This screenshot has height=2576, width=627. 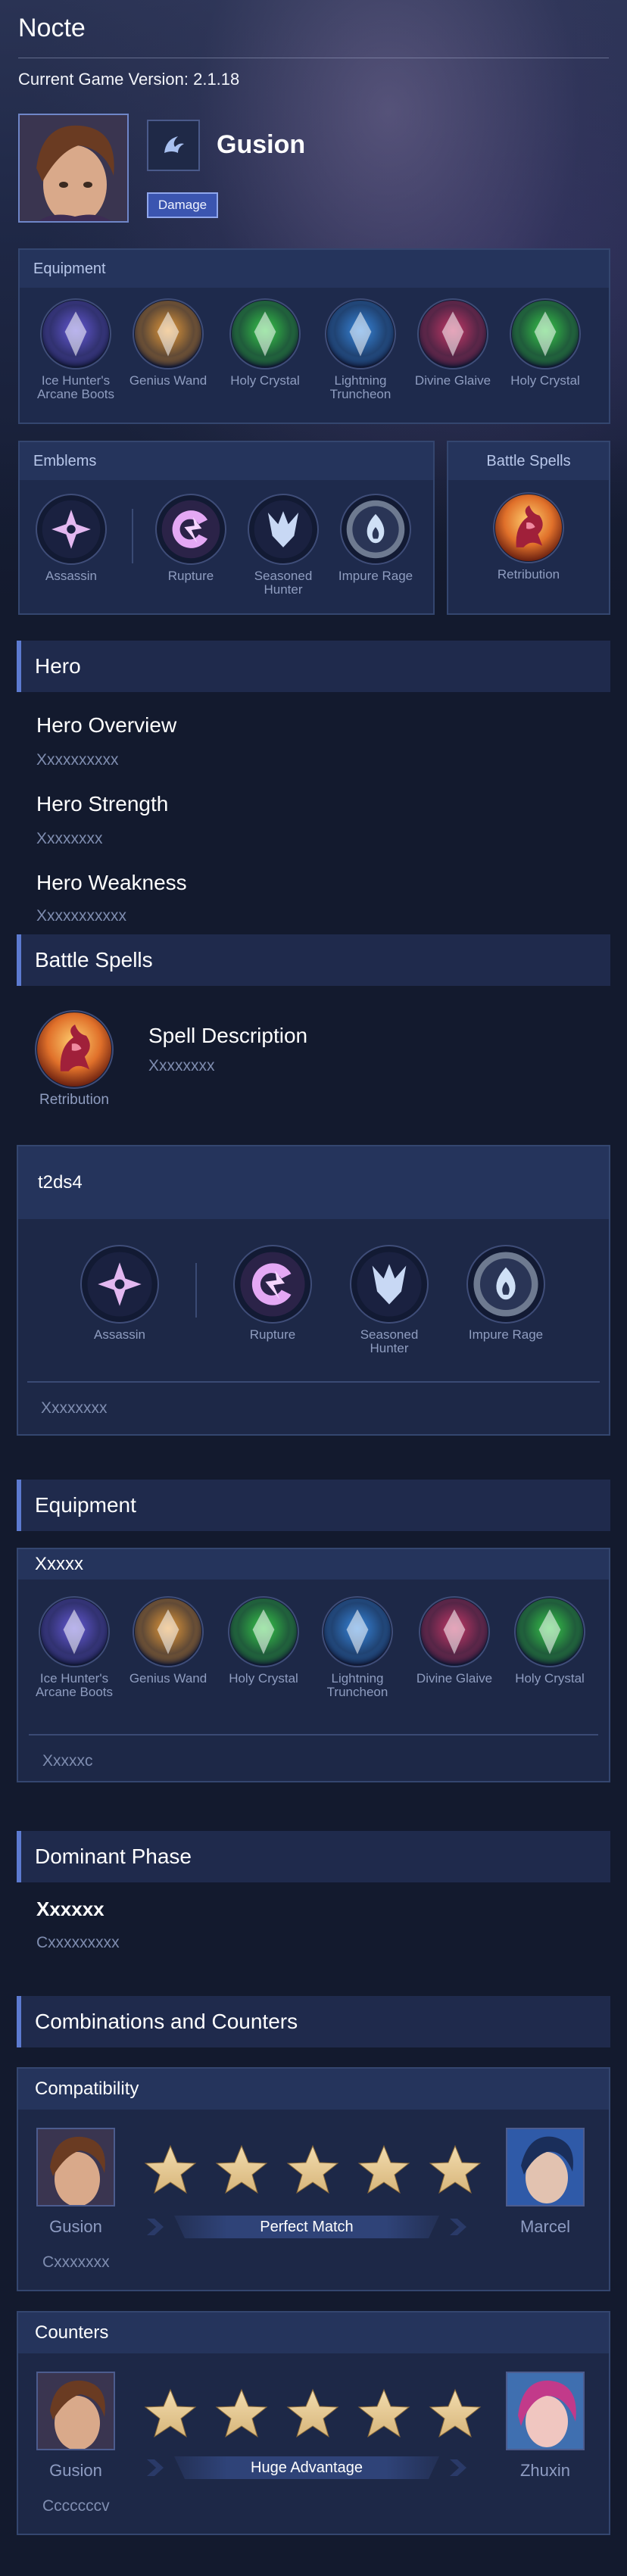 What do you see at coordinates (196, 1290) in the screenshot?
I see `emblem-build-divider` at bounding box center [196, 1290].